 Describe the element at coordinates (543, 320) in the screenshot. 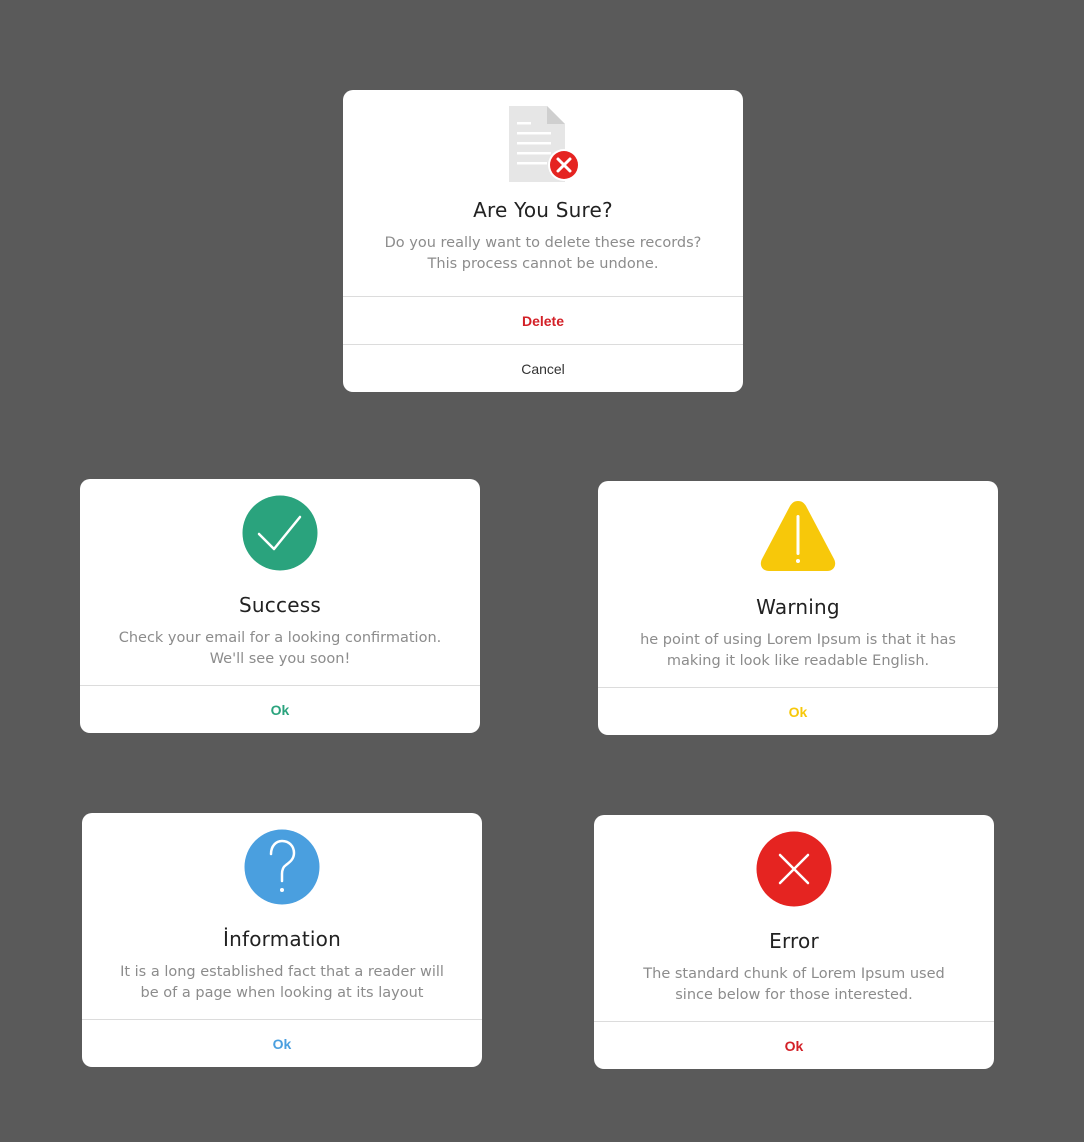

I see `delete-button: Delete` at that location.